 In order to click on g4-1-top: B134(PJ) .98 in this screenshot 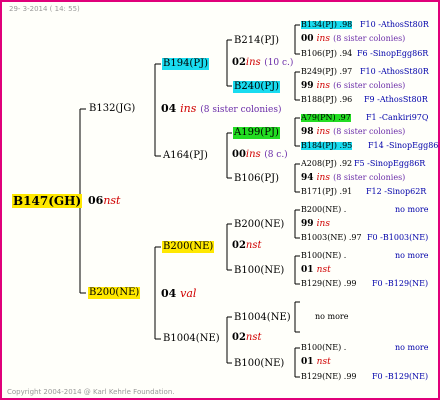, I will do `click(327, 25)`.